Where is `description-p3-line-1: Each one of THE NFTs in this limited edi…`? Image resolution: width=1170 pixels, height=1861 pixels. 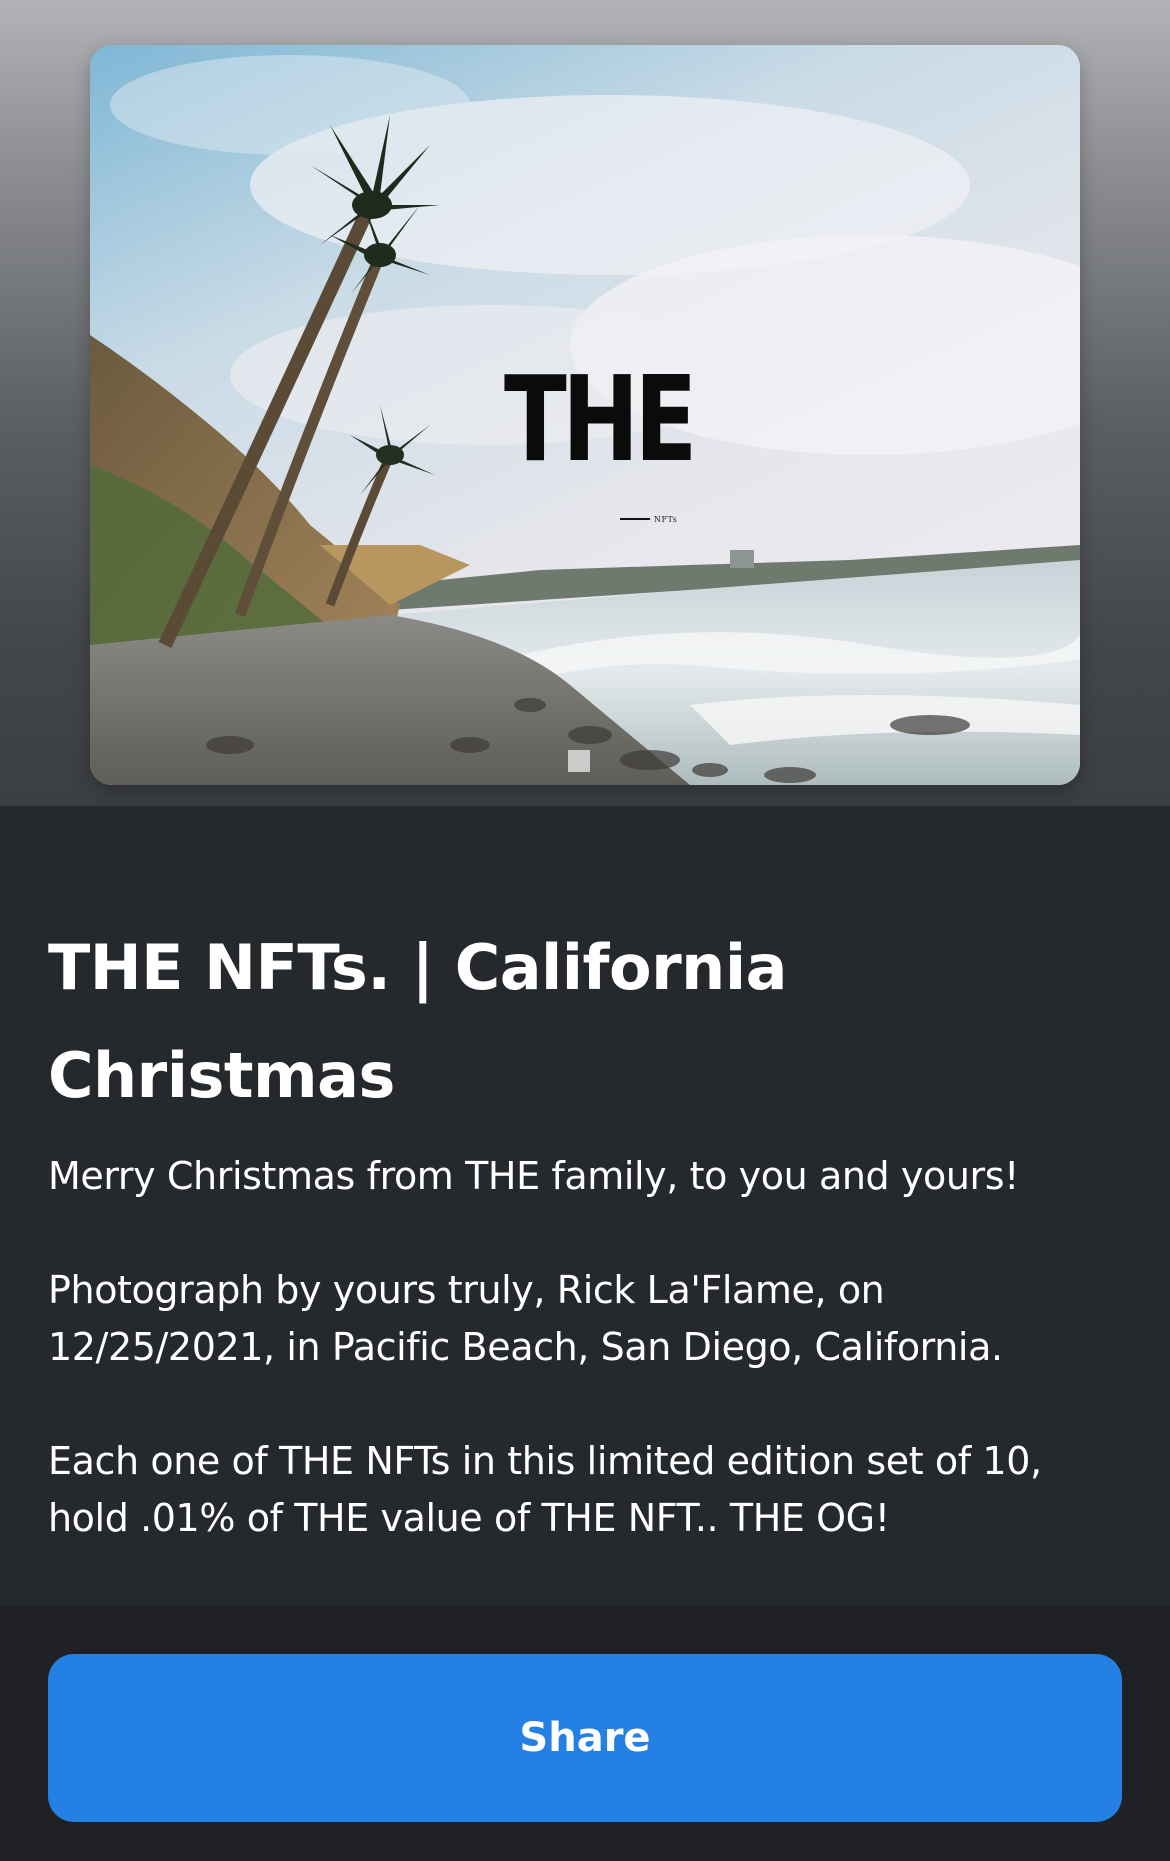
description-p3-line-1: Each one of THE NFTs in this limited edi… is located at coordinates (545, 1461).